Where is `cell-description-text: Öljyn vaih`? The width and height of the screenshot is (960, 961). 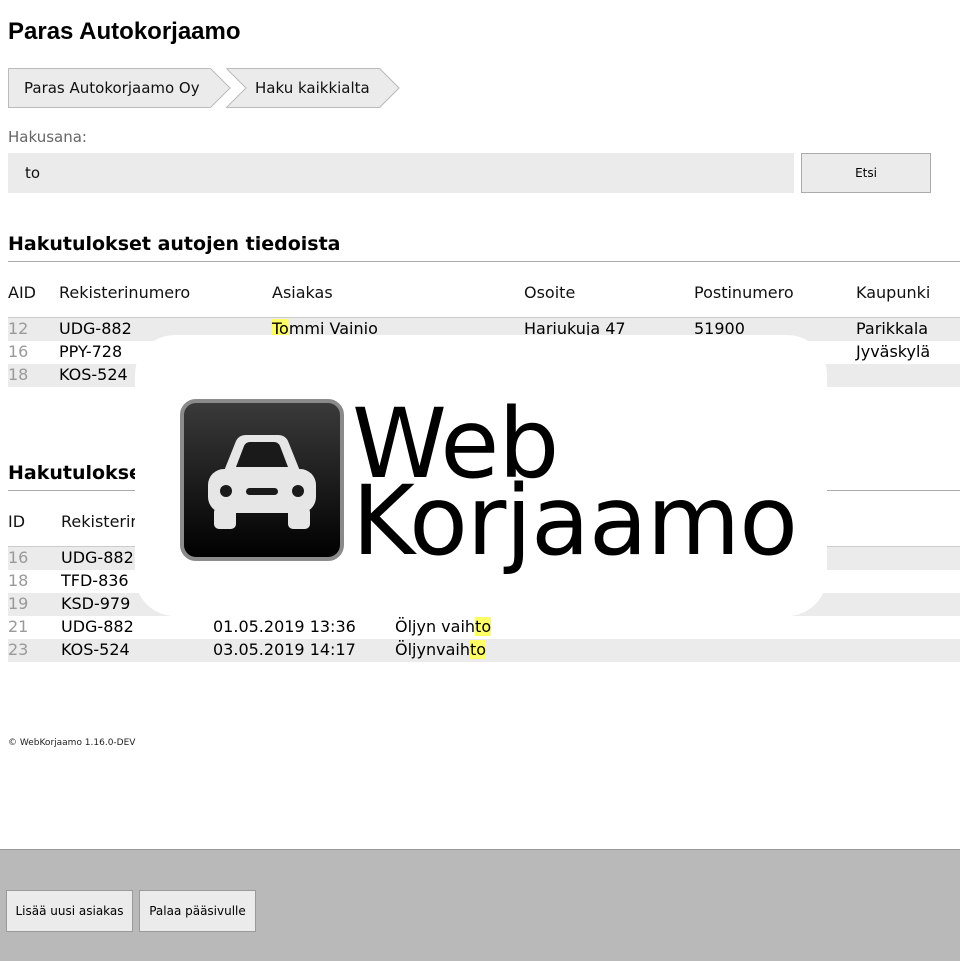
cell-description-text: Öljyn vaih is located at coordinates (435, 626).